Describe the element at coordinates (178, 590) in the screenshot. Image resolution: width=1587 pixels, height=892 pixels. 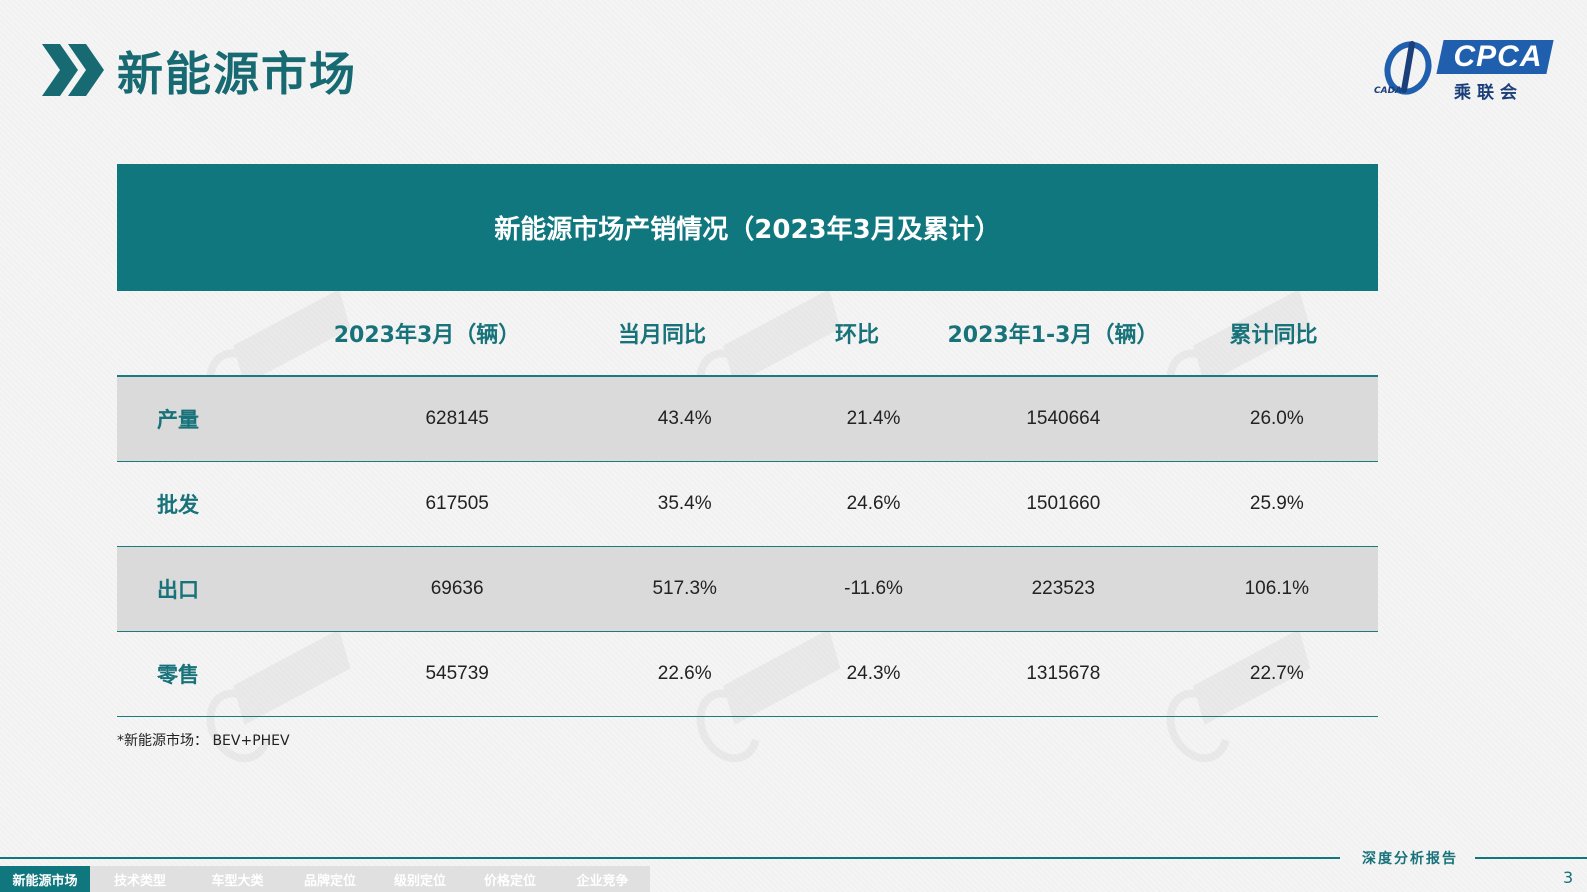
I see `row-label: 出口` at that location.